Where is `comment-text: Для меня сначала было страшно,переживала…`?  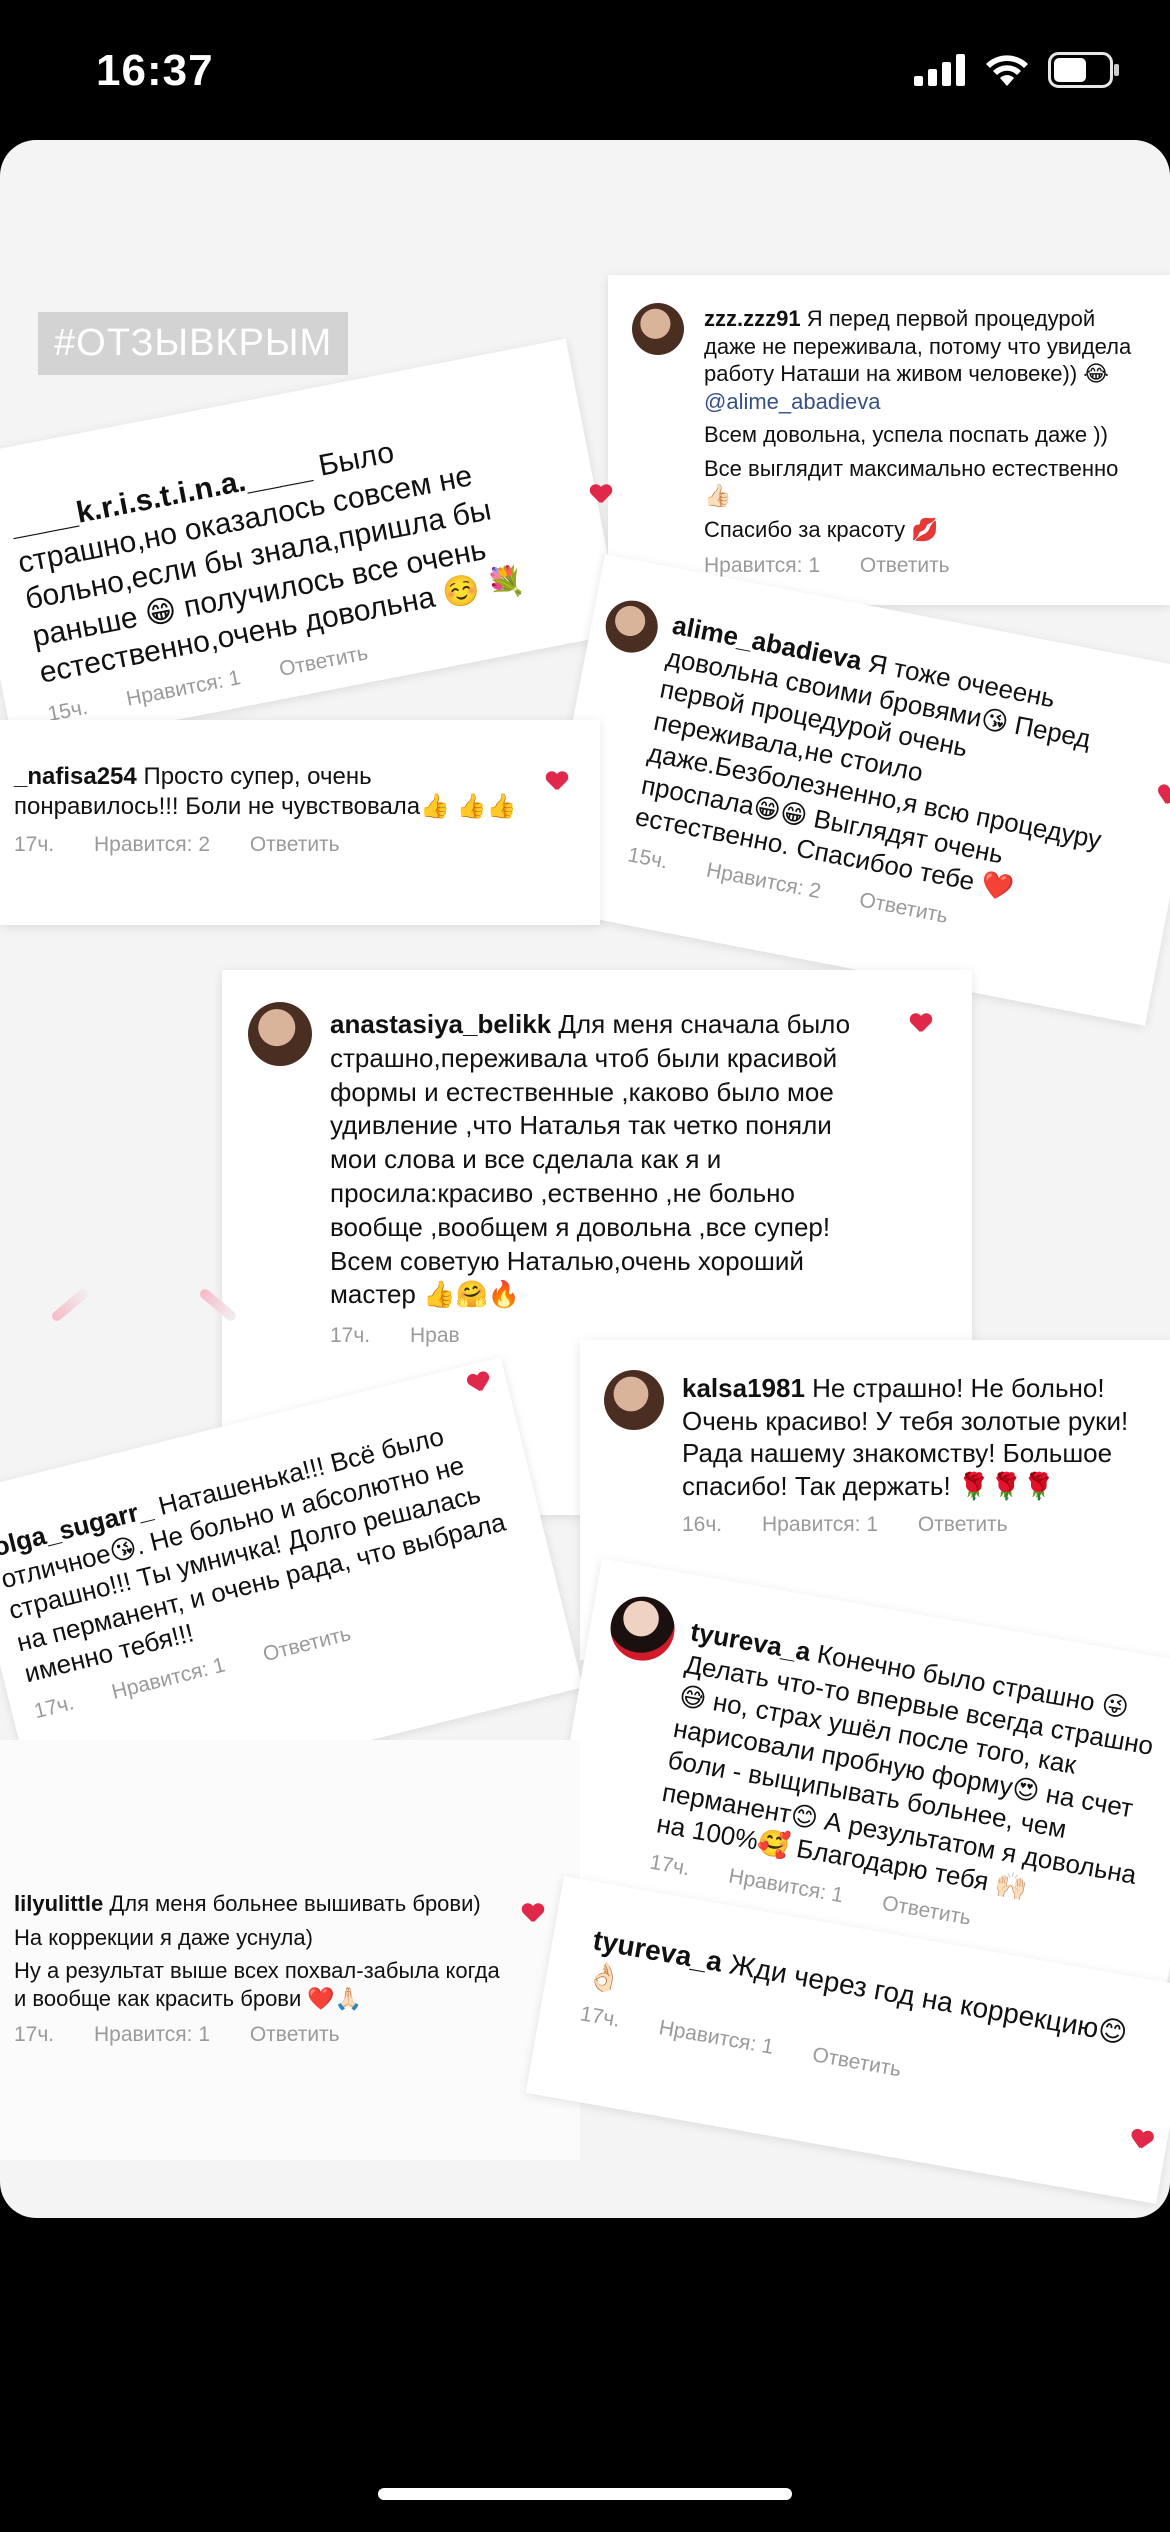 comment-text: Для меня сначала было страшно,переживала… is located at coordinates (590, 1125).